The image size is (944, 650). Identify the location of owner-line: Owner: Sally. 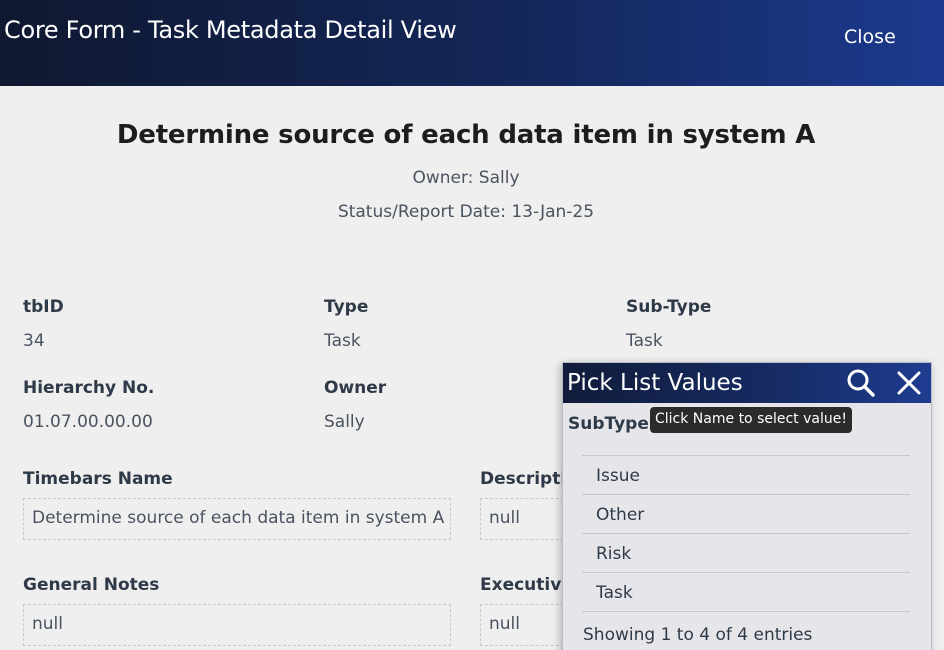
(466, 178).